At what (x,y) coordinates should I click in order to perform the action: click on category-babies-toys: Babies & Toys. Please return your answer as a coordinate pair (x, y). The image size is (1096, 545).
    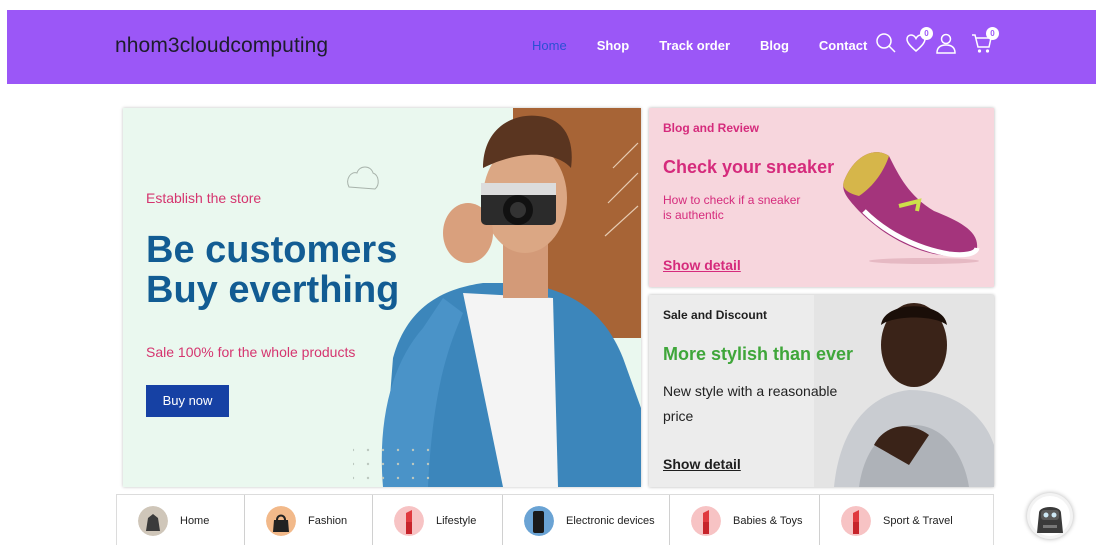
    Looking at the image, I should click on (745, 520).